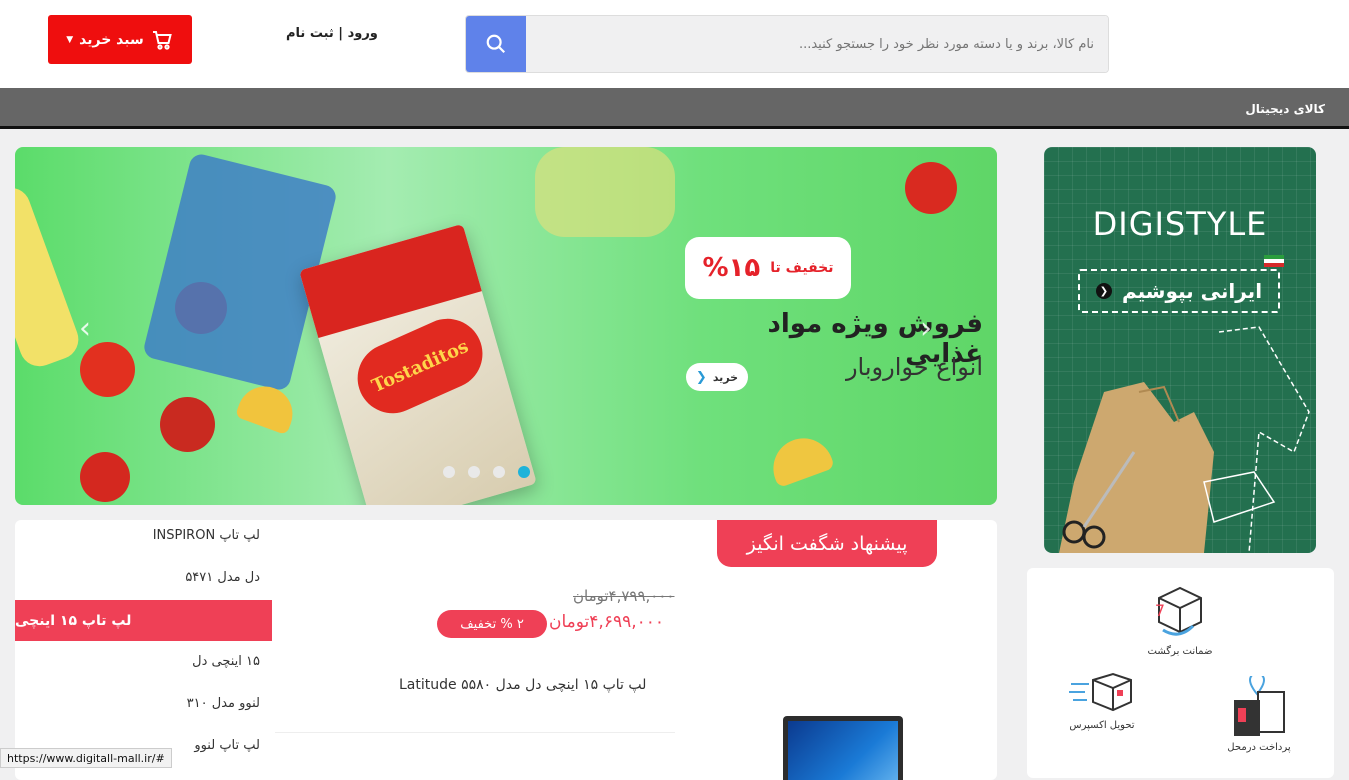 The image size is (1349, 780). I want to click on new-price: ۴,۶۹۹,۰۰۰تومان, so click(607, 622).